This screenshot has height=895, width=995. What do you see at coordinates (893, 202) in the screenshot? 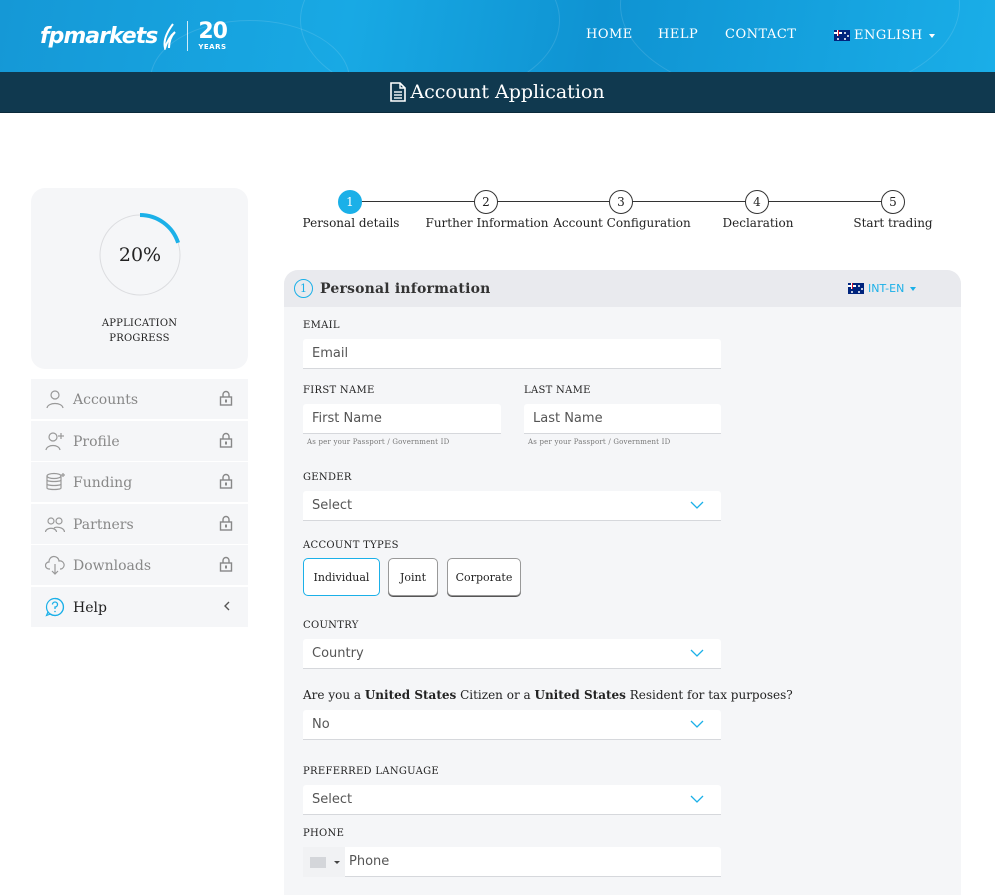
I see `step-5-circle: 5` at bounding box center [893, 202].